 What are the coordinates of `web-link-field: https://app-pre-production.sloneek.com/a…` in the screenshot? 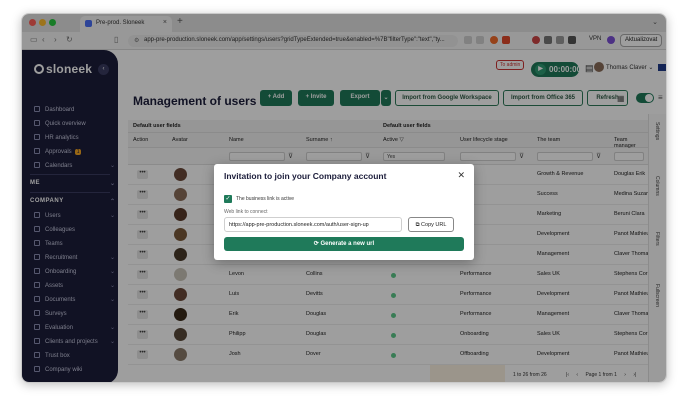 It's located at (313, 224).